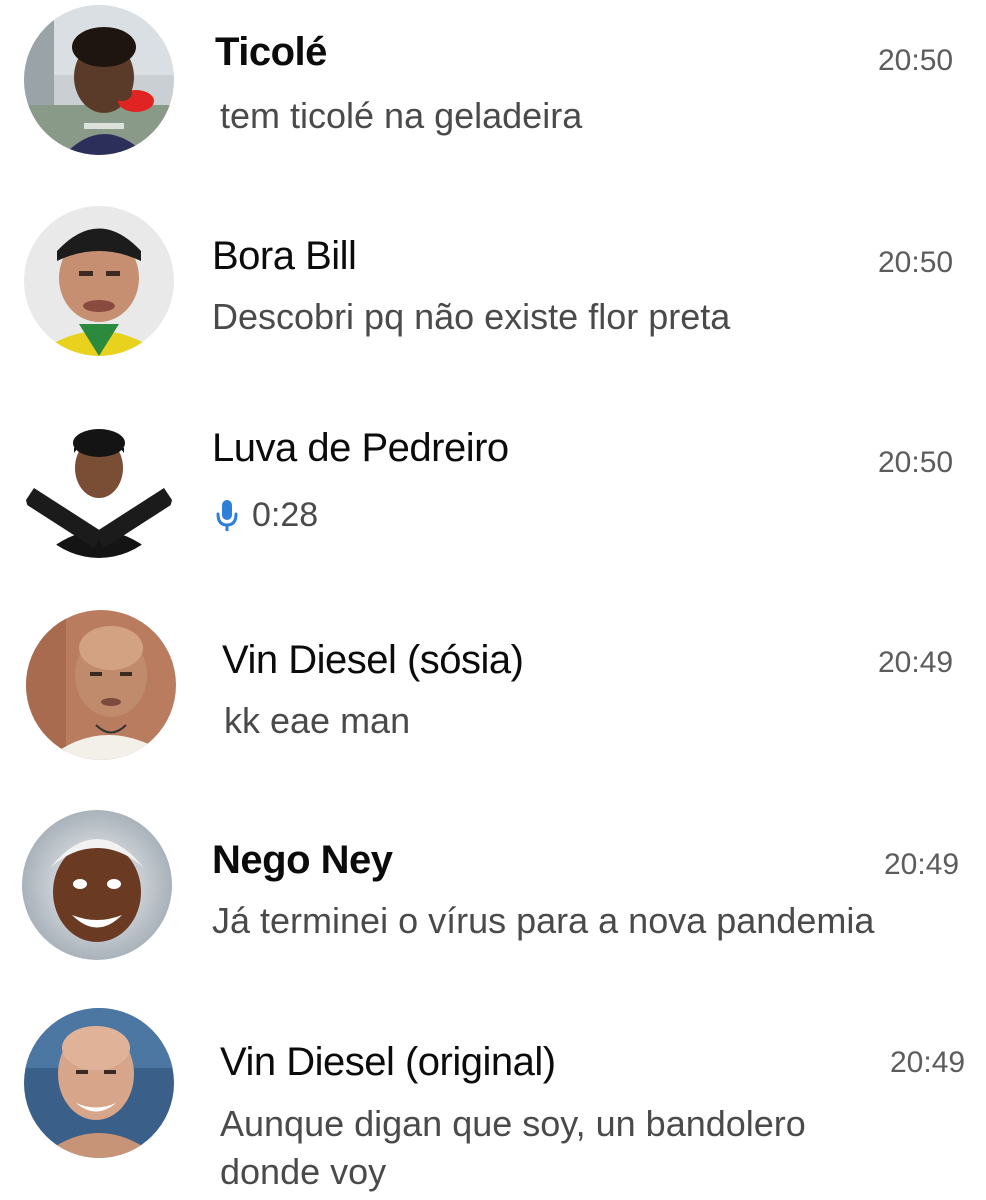 The image size is (986, 1200). Describe the element at coordinates (513, 1123) in the screenshot. I see `chat-preview-line: Aunque digan que soy, un bandolero` at that location.